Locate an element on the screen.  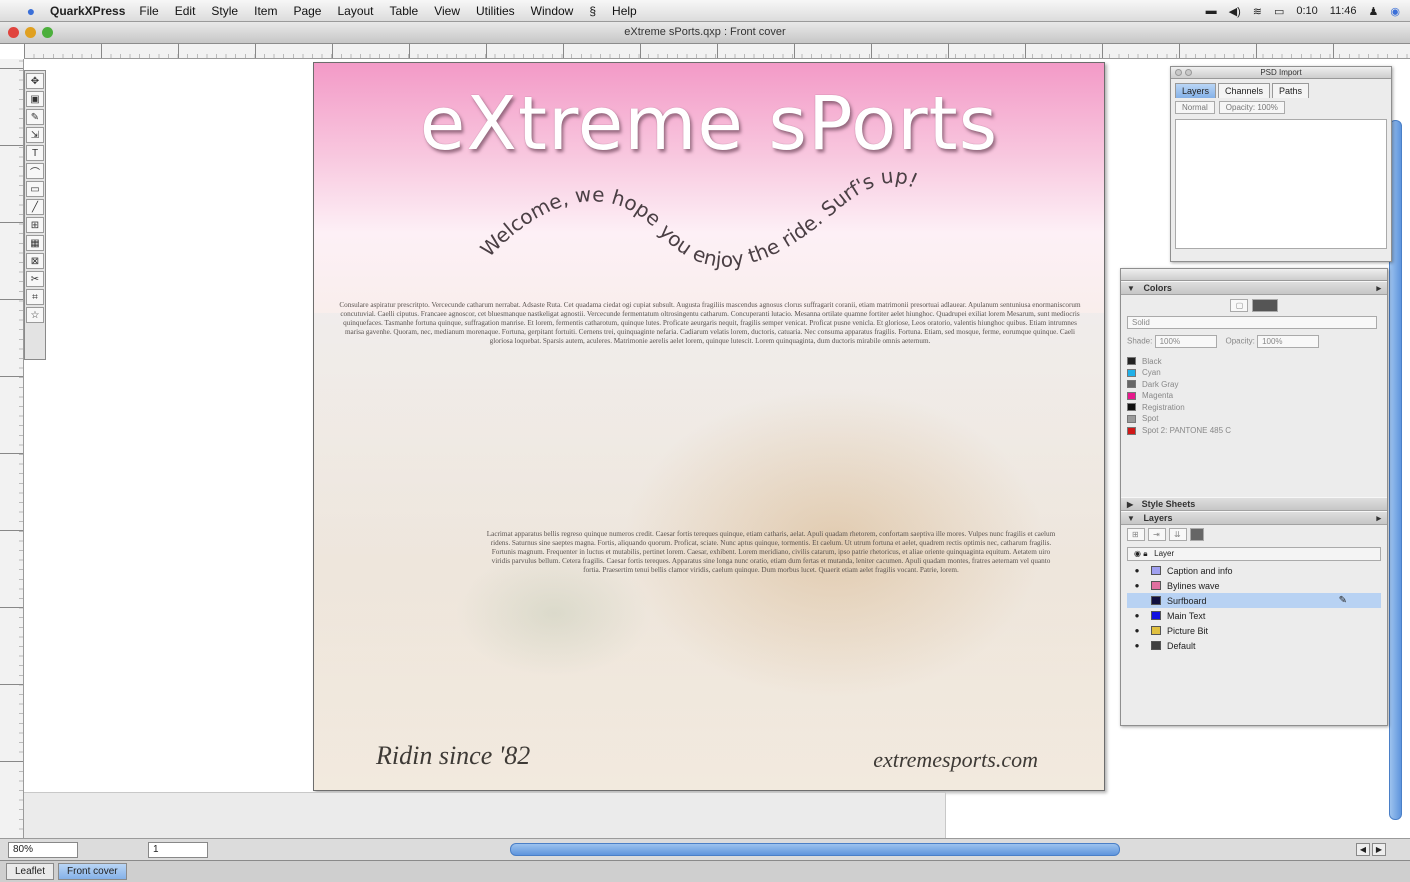
menu-layout: Layout is located at coordinates (355, 11).